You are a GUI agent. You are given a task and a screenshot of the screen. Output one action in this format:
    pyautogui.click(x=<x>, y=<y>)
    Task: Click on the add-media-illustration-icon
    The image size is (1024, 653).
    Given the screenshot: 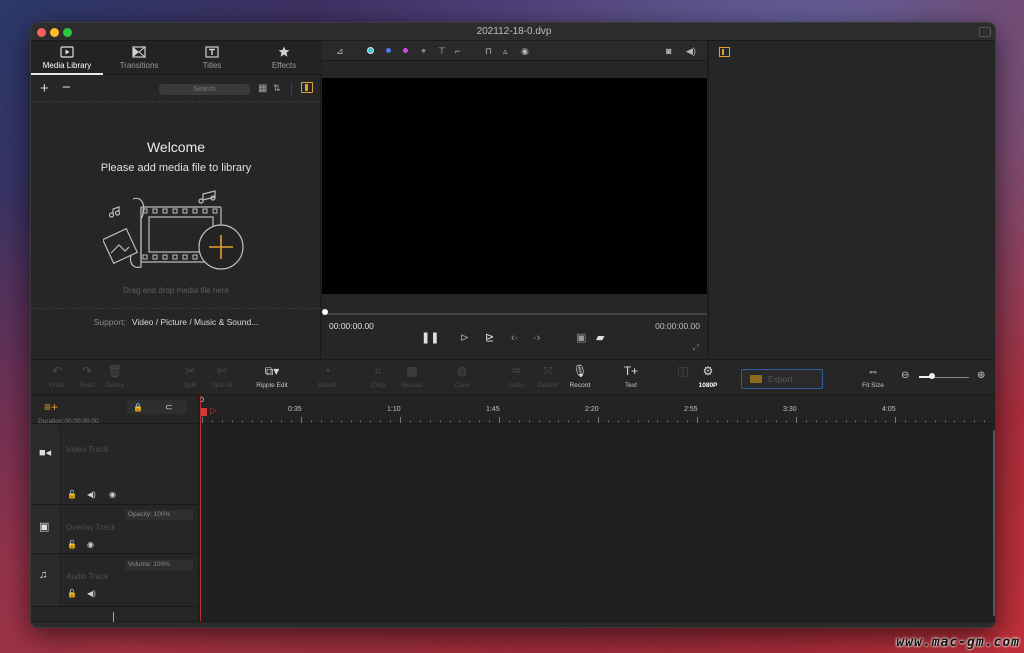 What is the action you would take?
    pyautogui.click(x=178, y=232)
    